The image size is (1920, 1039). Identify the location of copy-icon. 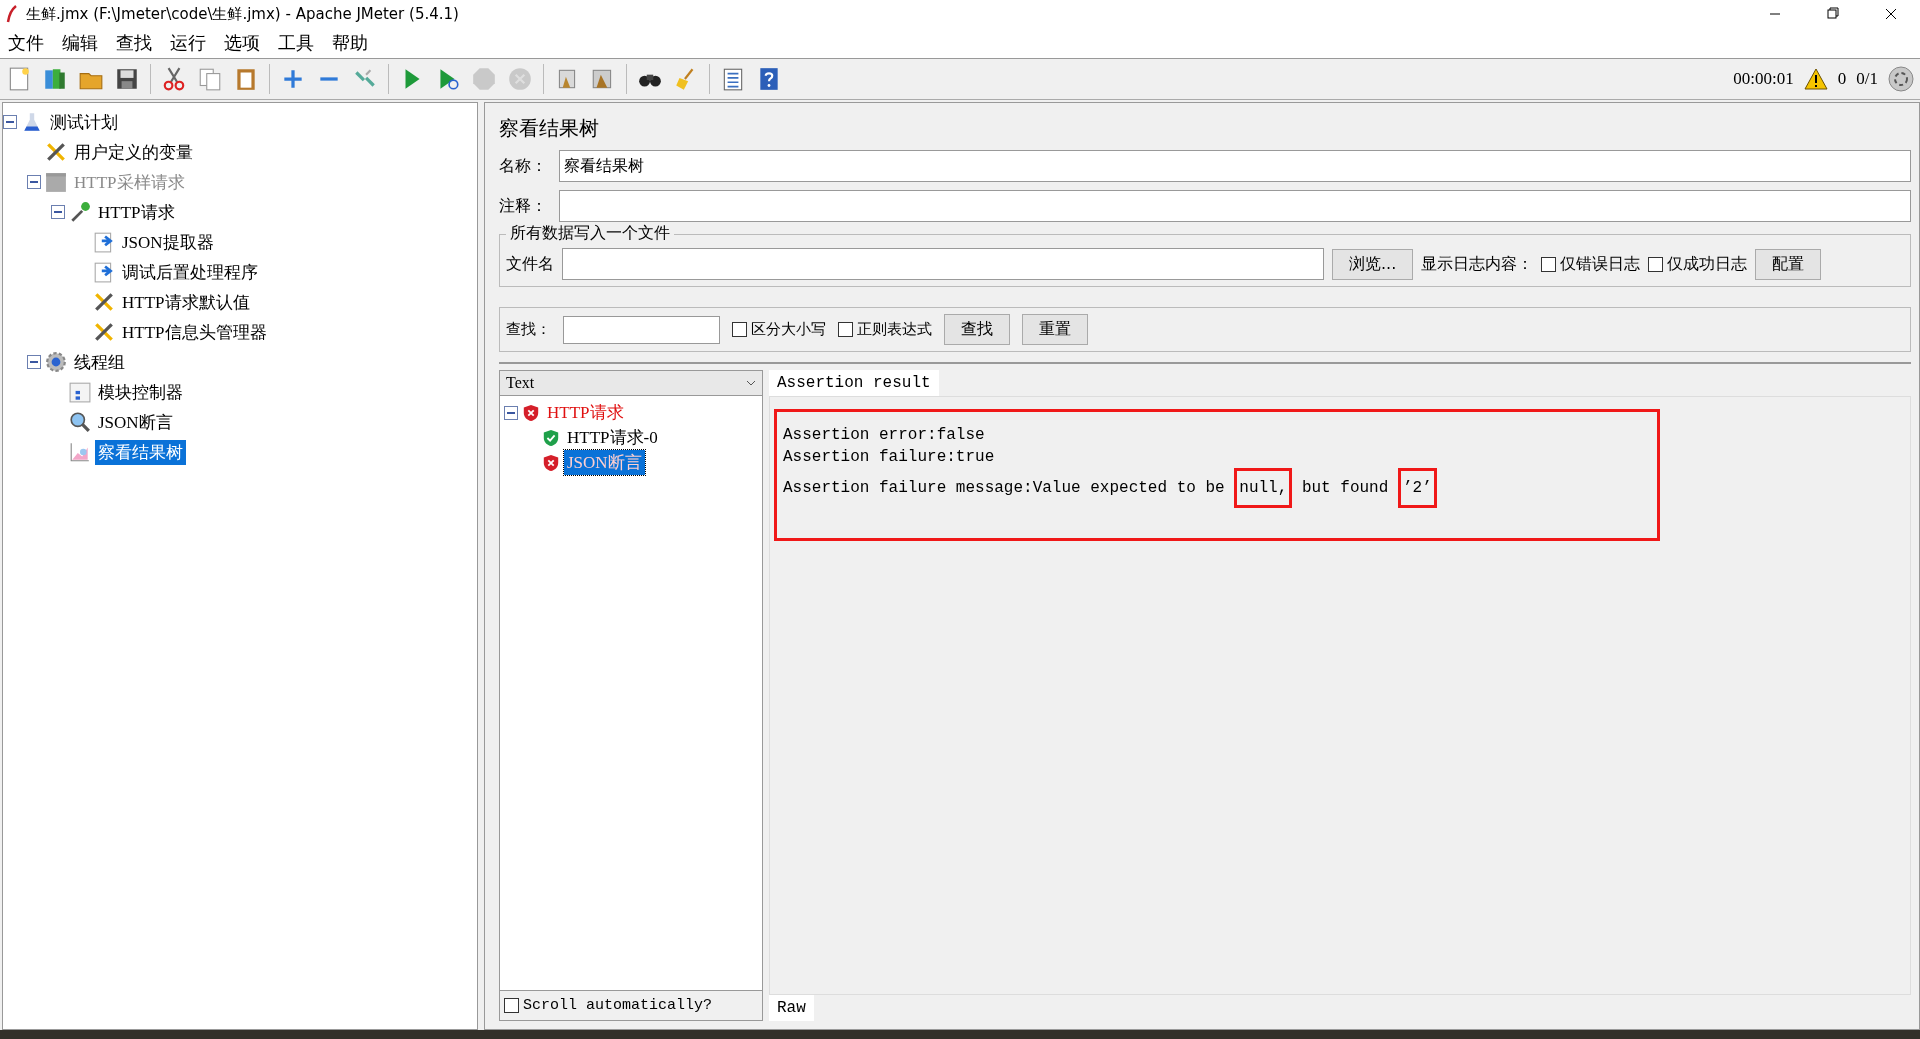
(210, 79).